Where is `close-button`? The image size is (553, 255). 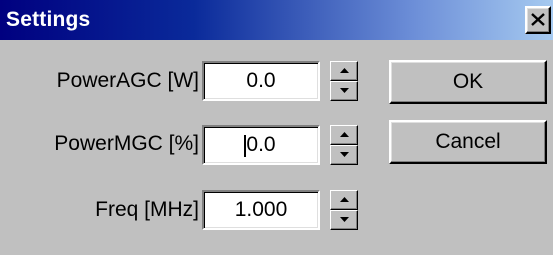
close-button is located at coordinates (538, 20).